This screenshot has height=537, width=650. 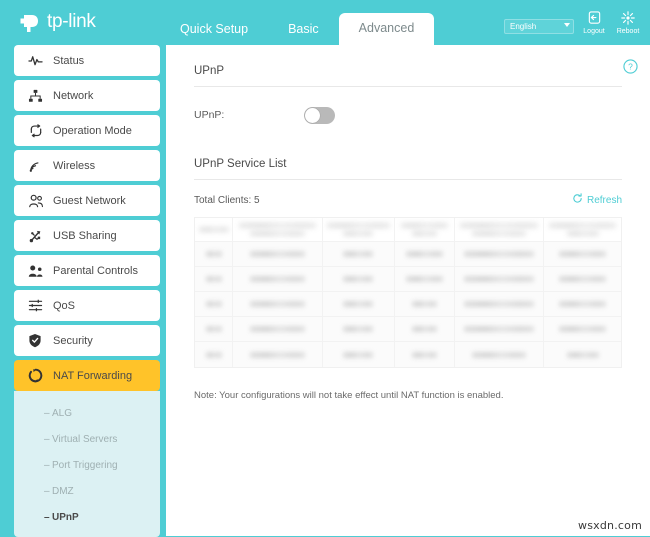 What do you see at coordinates (594, 17) in the screenshot?
I see `logout-icon` at bounding box center [594, 17].